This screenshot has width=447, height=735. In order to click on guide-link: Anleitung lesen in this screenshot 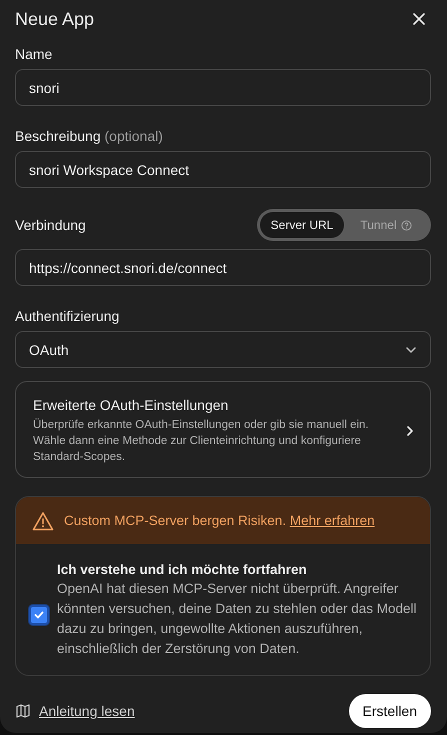, I will do `click(75, 711)`.